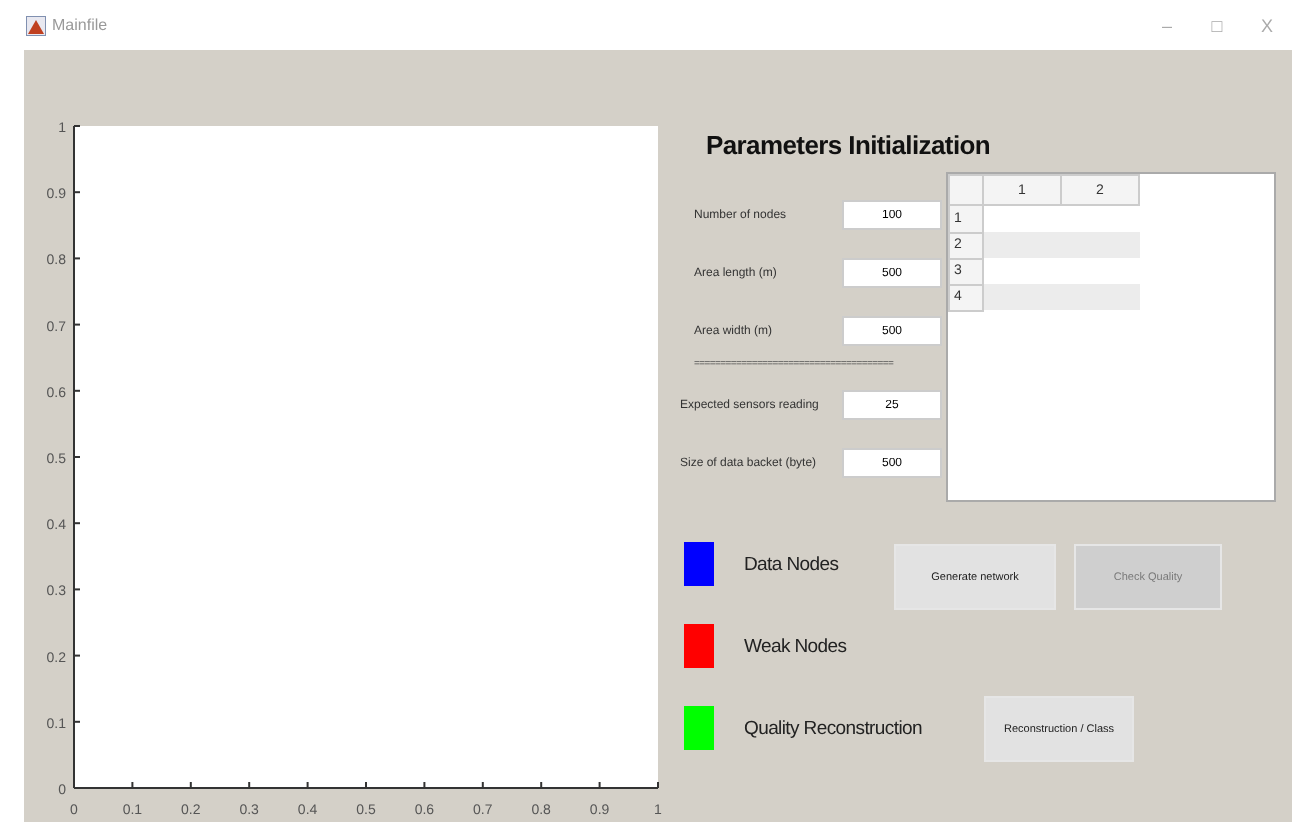 The image size is (1292, 822). I want to click on section-title: Parameters Initialization, so click(849, 145).